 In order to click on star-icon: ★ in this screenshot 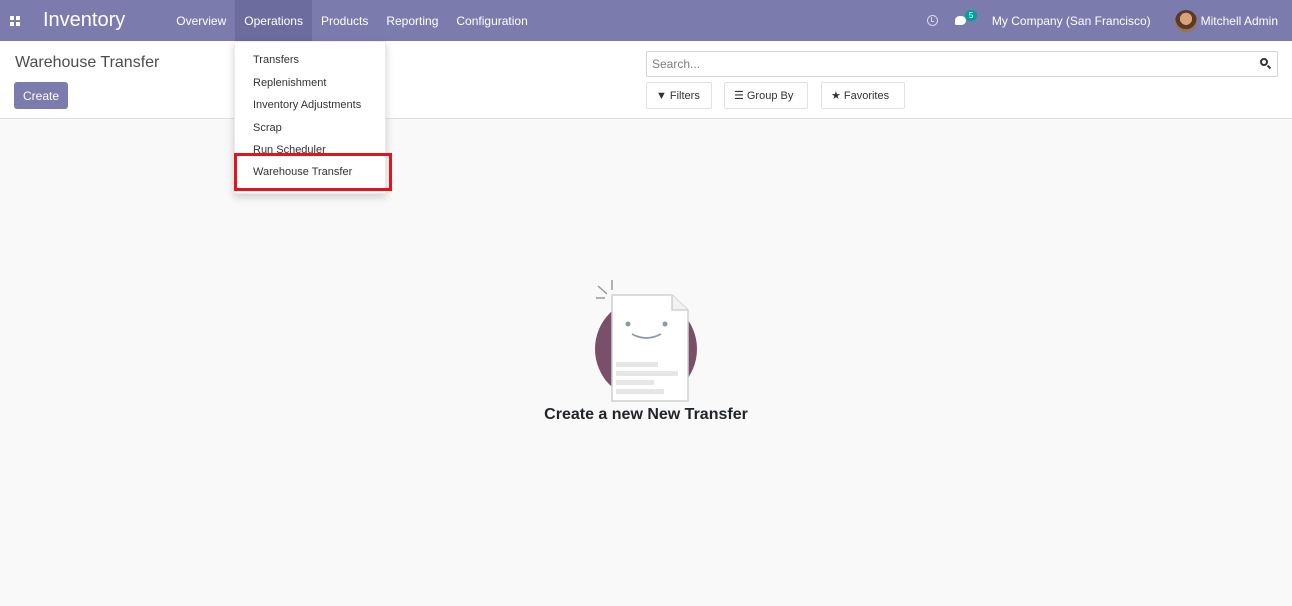, I will do `click(836, 96)`.